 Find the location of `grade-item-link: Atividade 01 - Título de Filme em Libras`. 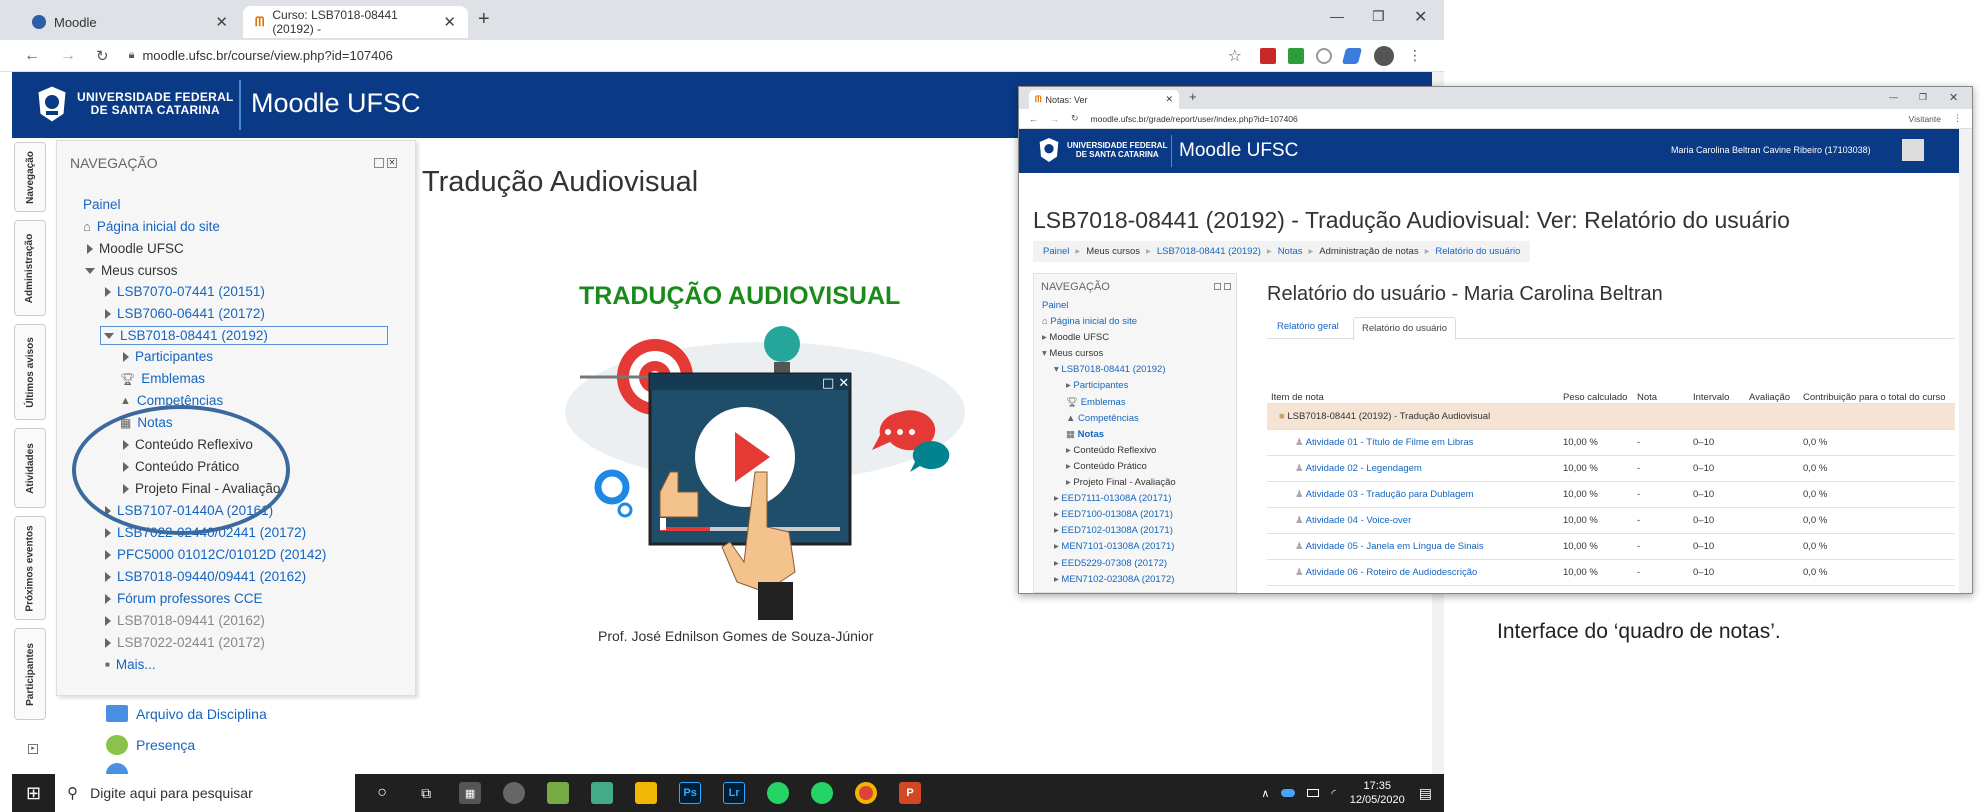

grade-item-link: Atividade 01 - Título de Filme em Libras is located at coordinates (1390, 442).